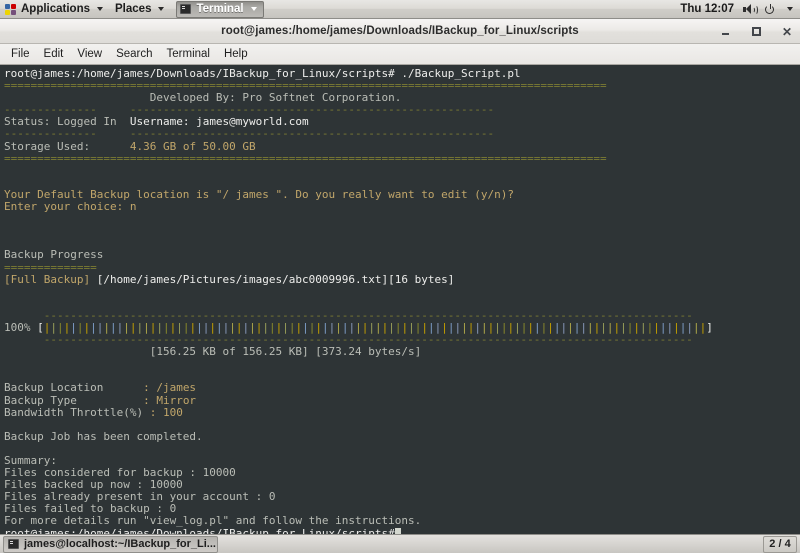 The image size is (800, 553). Describe the element at coordinates (90, 509) in the screenshot. I see `terminal-text: Files failed to backup : 0` at that location.